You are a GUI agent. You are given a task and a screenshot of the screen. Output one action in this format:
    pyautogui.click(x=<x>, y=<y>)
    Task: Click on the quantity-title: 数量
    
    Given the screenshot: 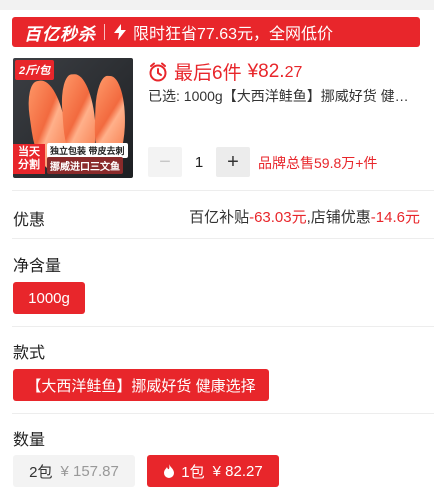 What is the action you would take?
    pyautogui.click(x=29, y=440)
    